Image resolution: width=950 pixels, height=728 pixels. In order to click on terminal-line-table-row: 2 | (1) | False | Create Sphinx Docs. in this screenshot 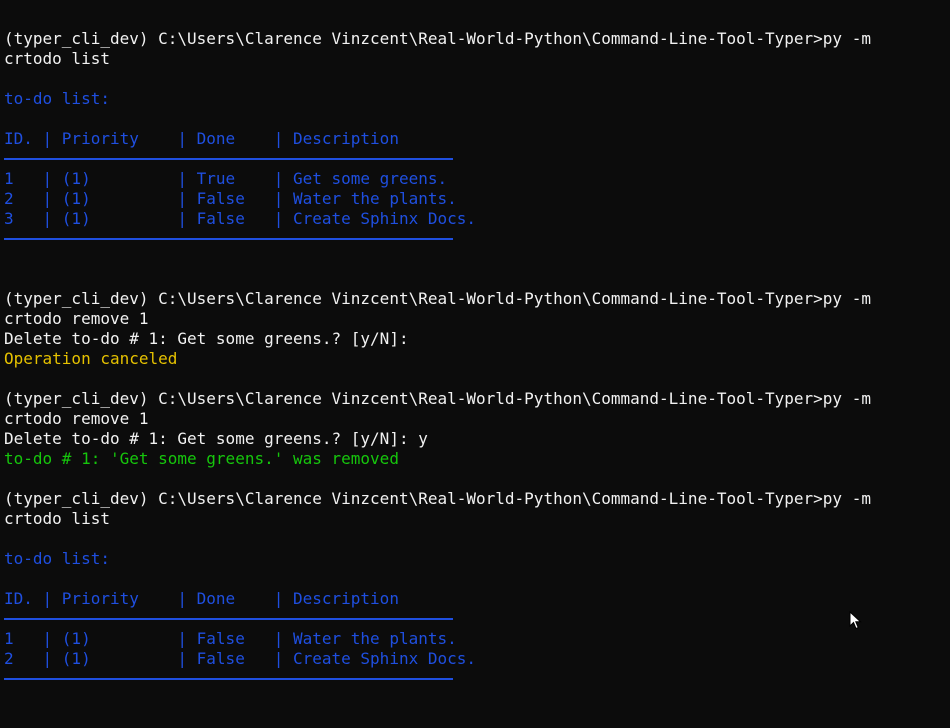, I will do `click(240, 658)`.